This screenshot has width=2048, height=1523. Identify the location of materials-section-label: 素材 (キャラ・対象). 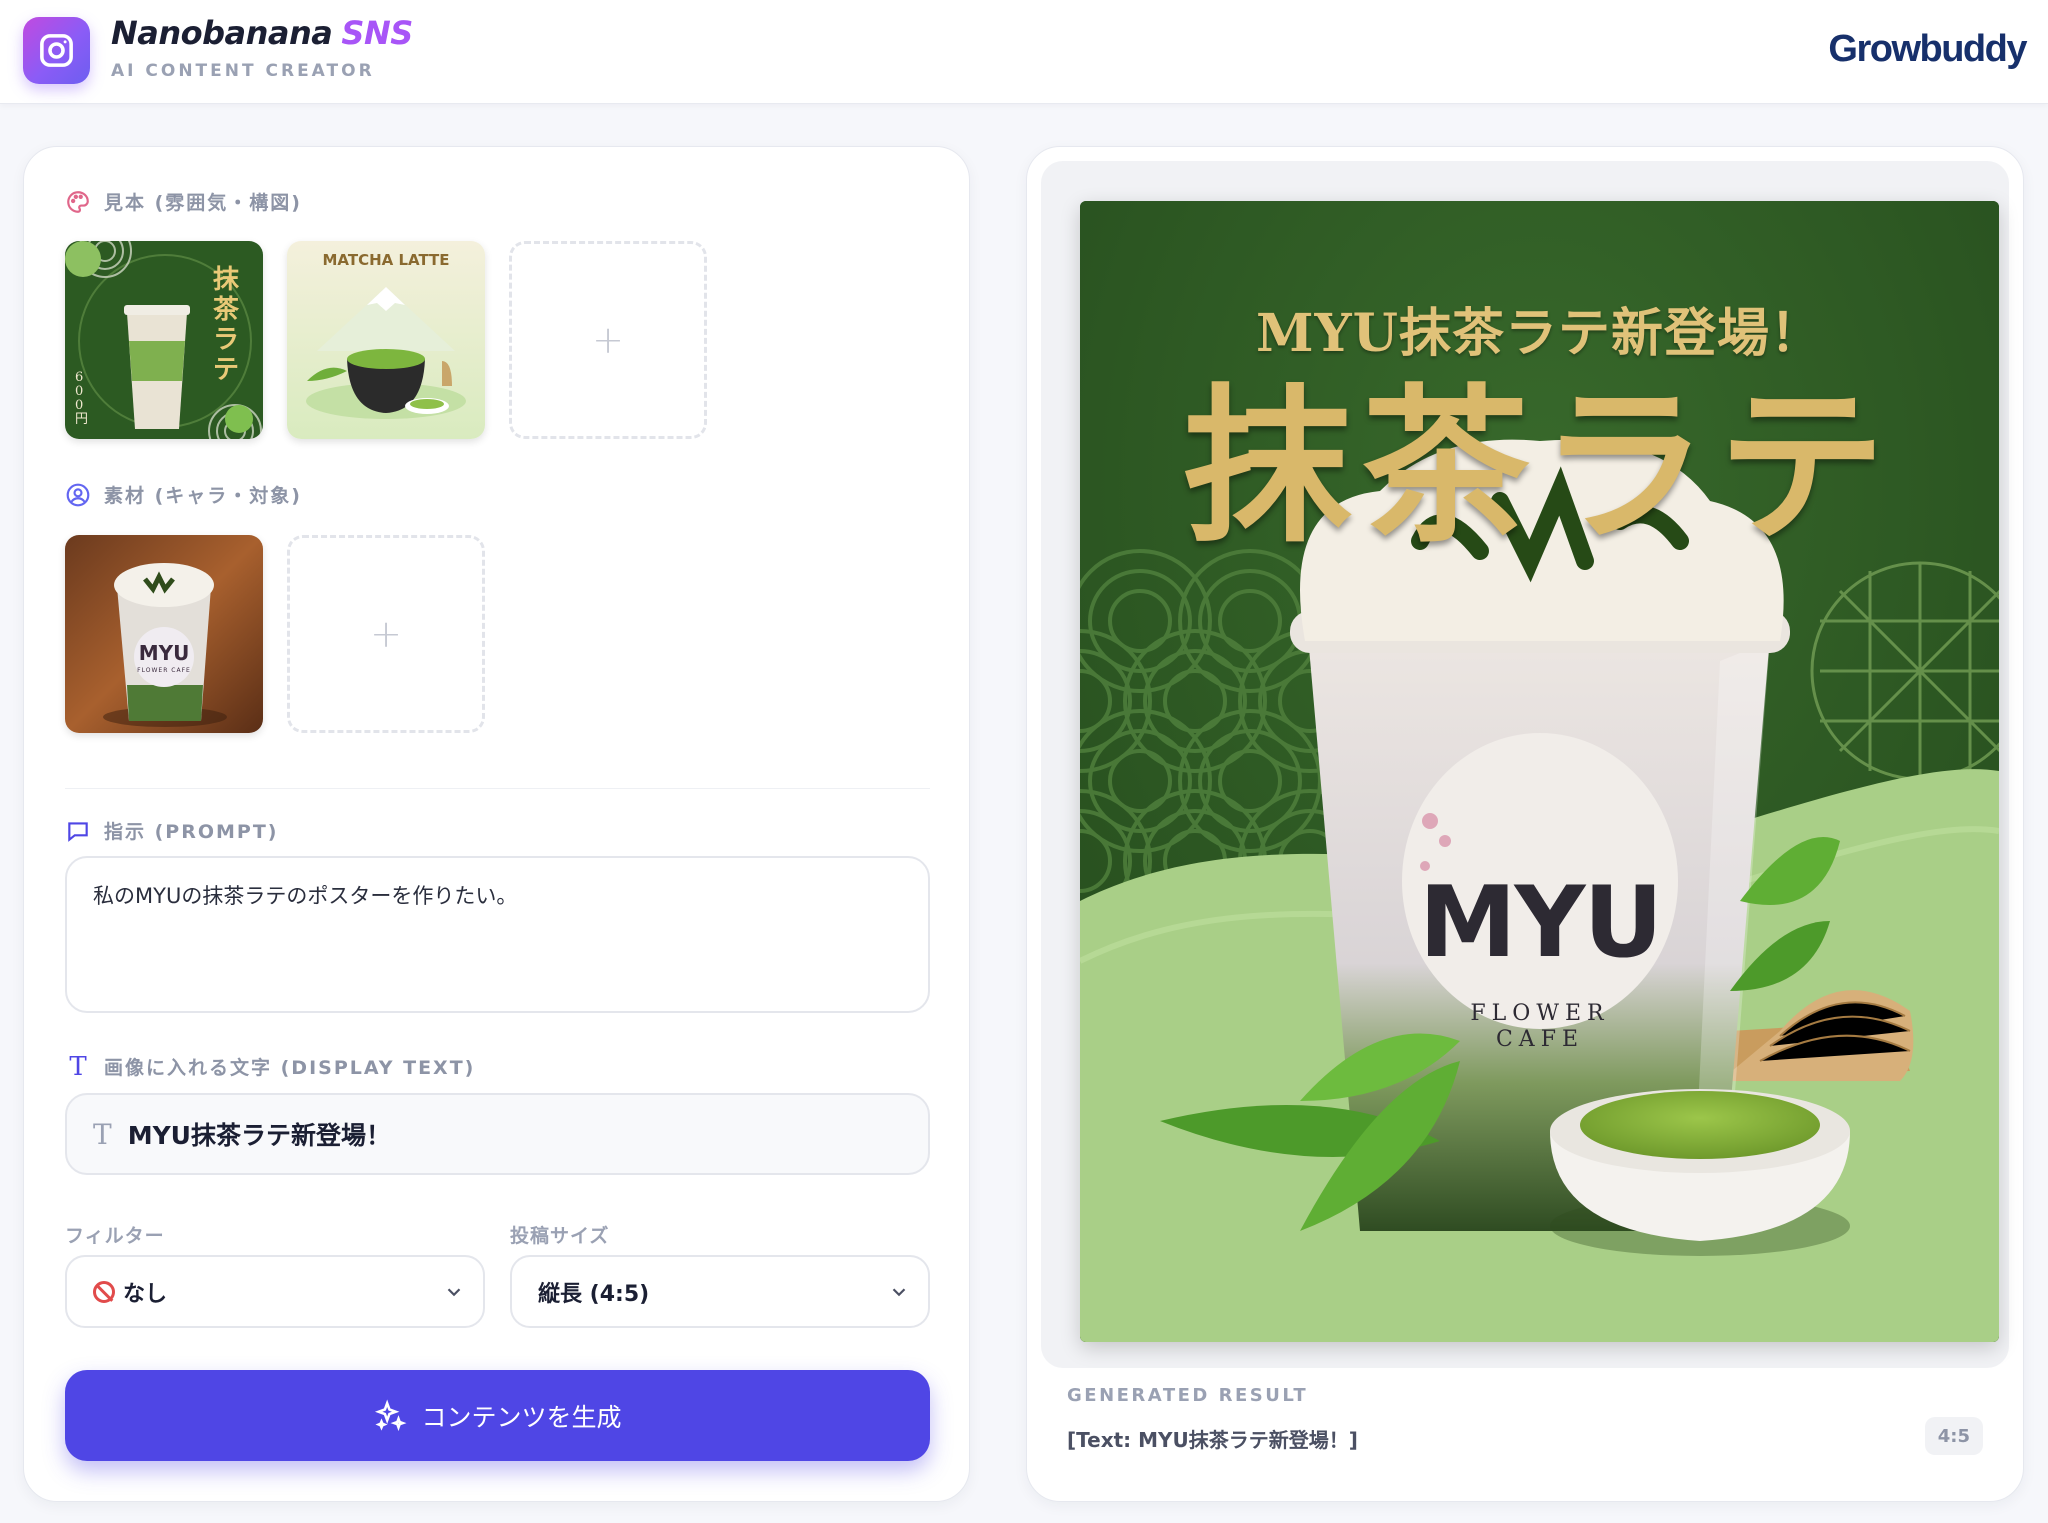
(183, 494).